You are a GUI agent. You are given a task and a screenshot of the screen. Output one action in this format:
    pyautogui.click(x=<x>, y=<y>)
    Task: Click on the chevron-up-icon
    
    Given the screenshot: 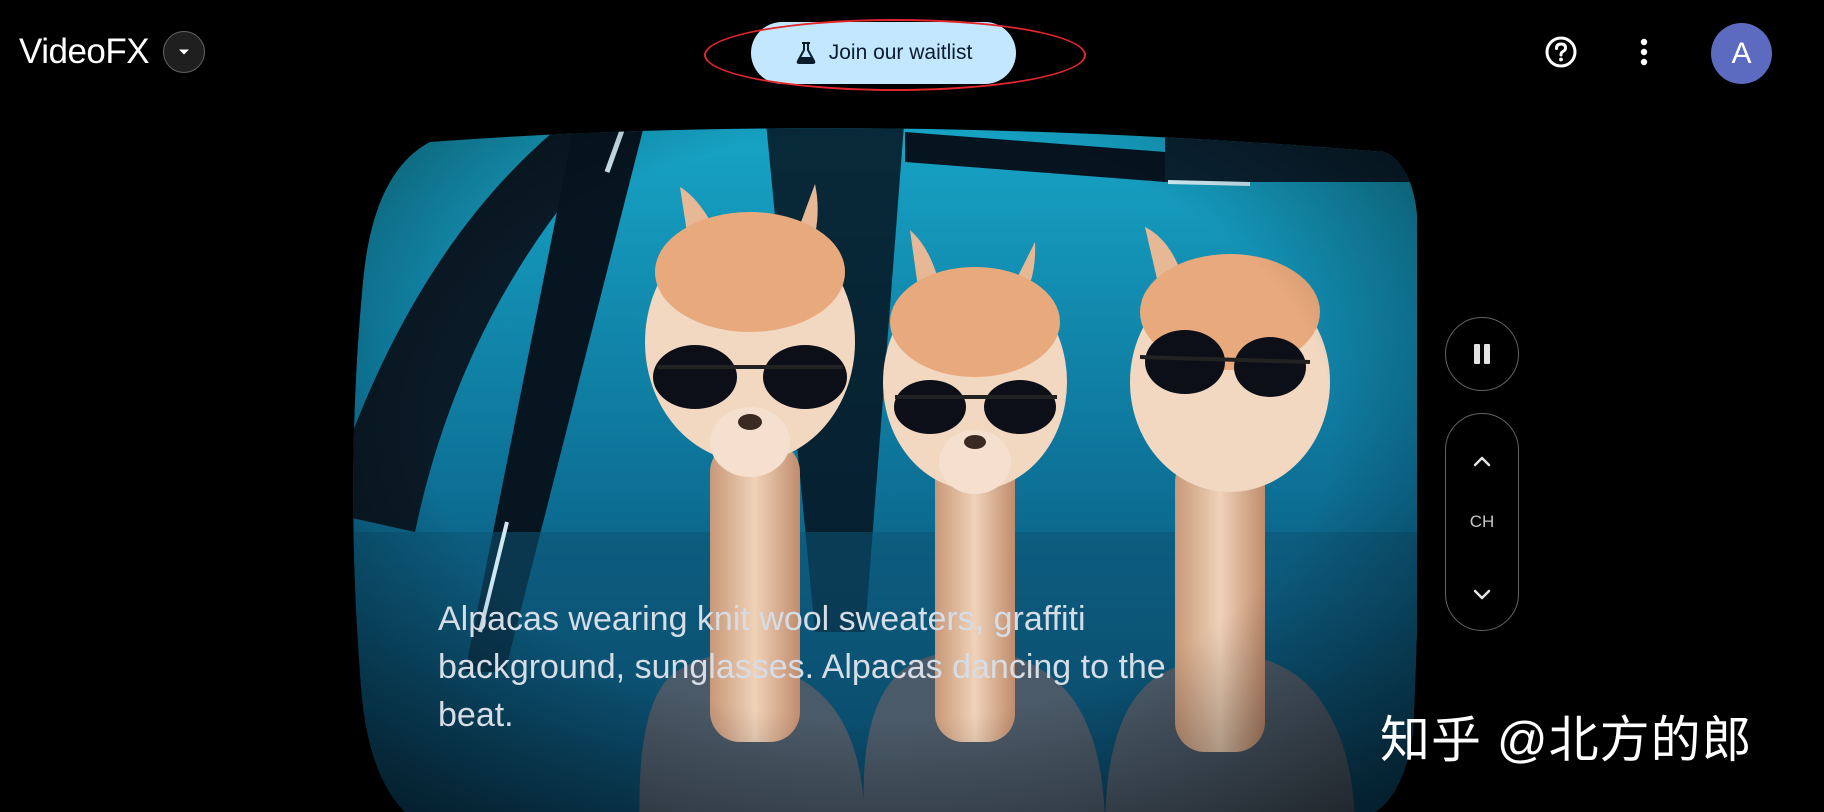 What is the action you would take?
    pyautogui.click(x=1482, y=461)
    